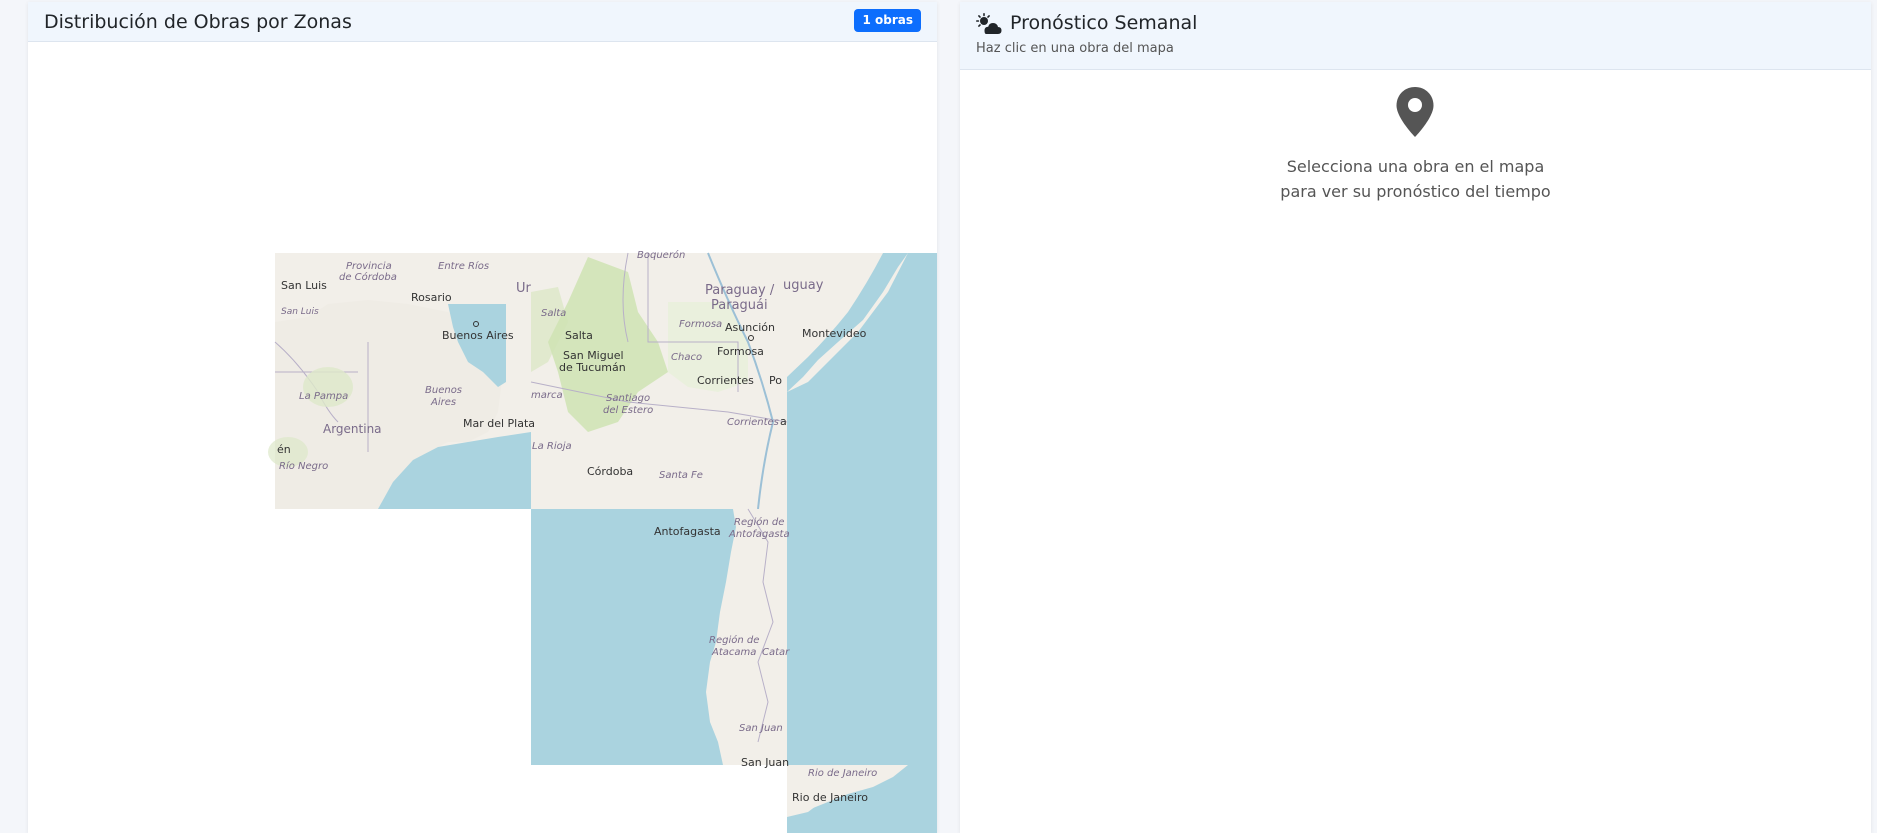 This screenshot has width=1877, height=833. I want to click on map-label-montevideo: Montevideo, so click(834, 333).